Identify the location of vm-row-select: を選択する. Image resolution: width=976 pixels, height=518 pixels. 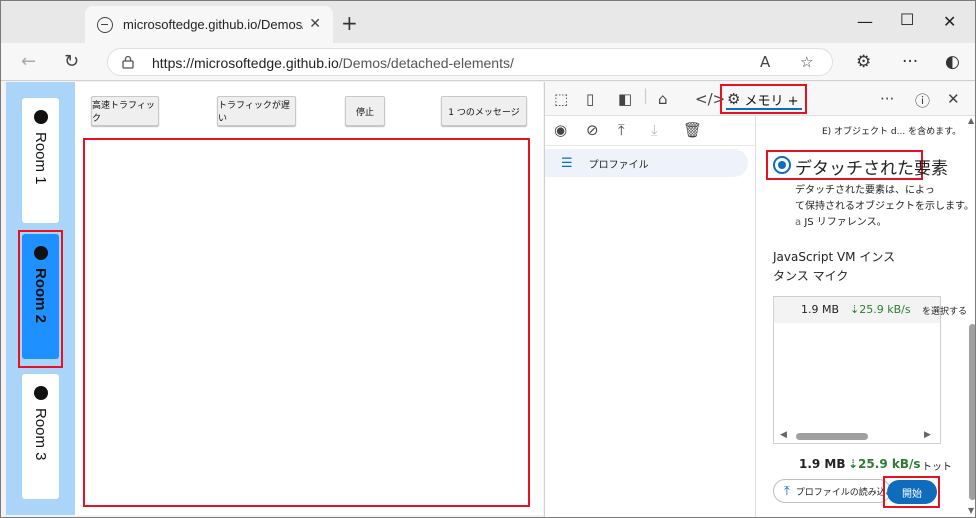
(945, 312).